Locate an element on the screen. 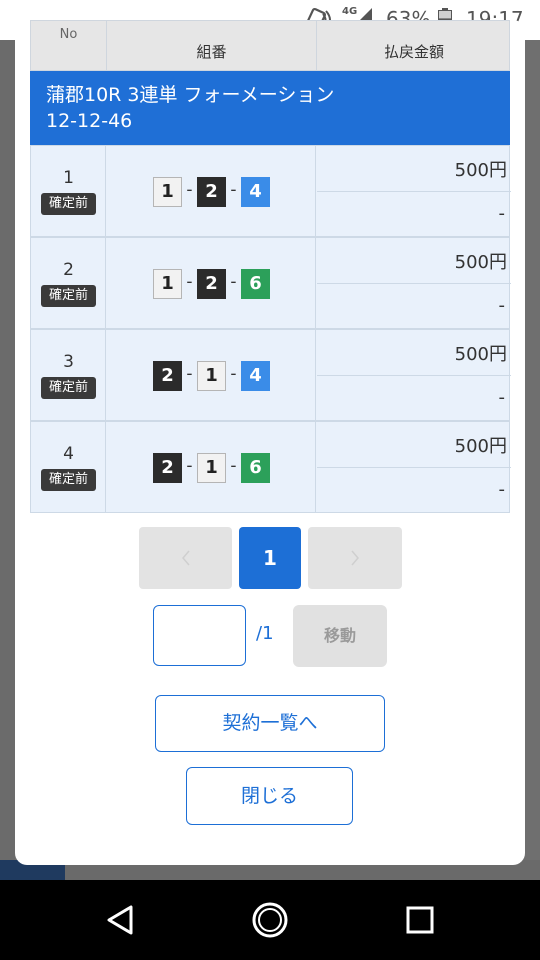  table-row: 2 確定前 1 - 2 - 6 500円 - is located at coordinates (270, 283).